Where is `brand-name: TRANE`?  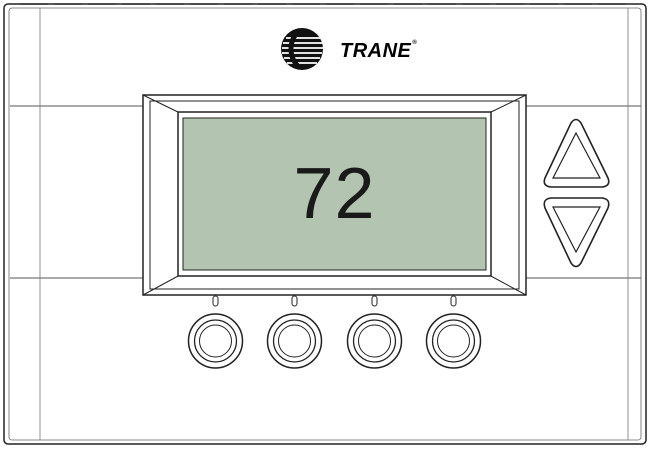
brand-name: TRANE is located at coordinates (376, 51).